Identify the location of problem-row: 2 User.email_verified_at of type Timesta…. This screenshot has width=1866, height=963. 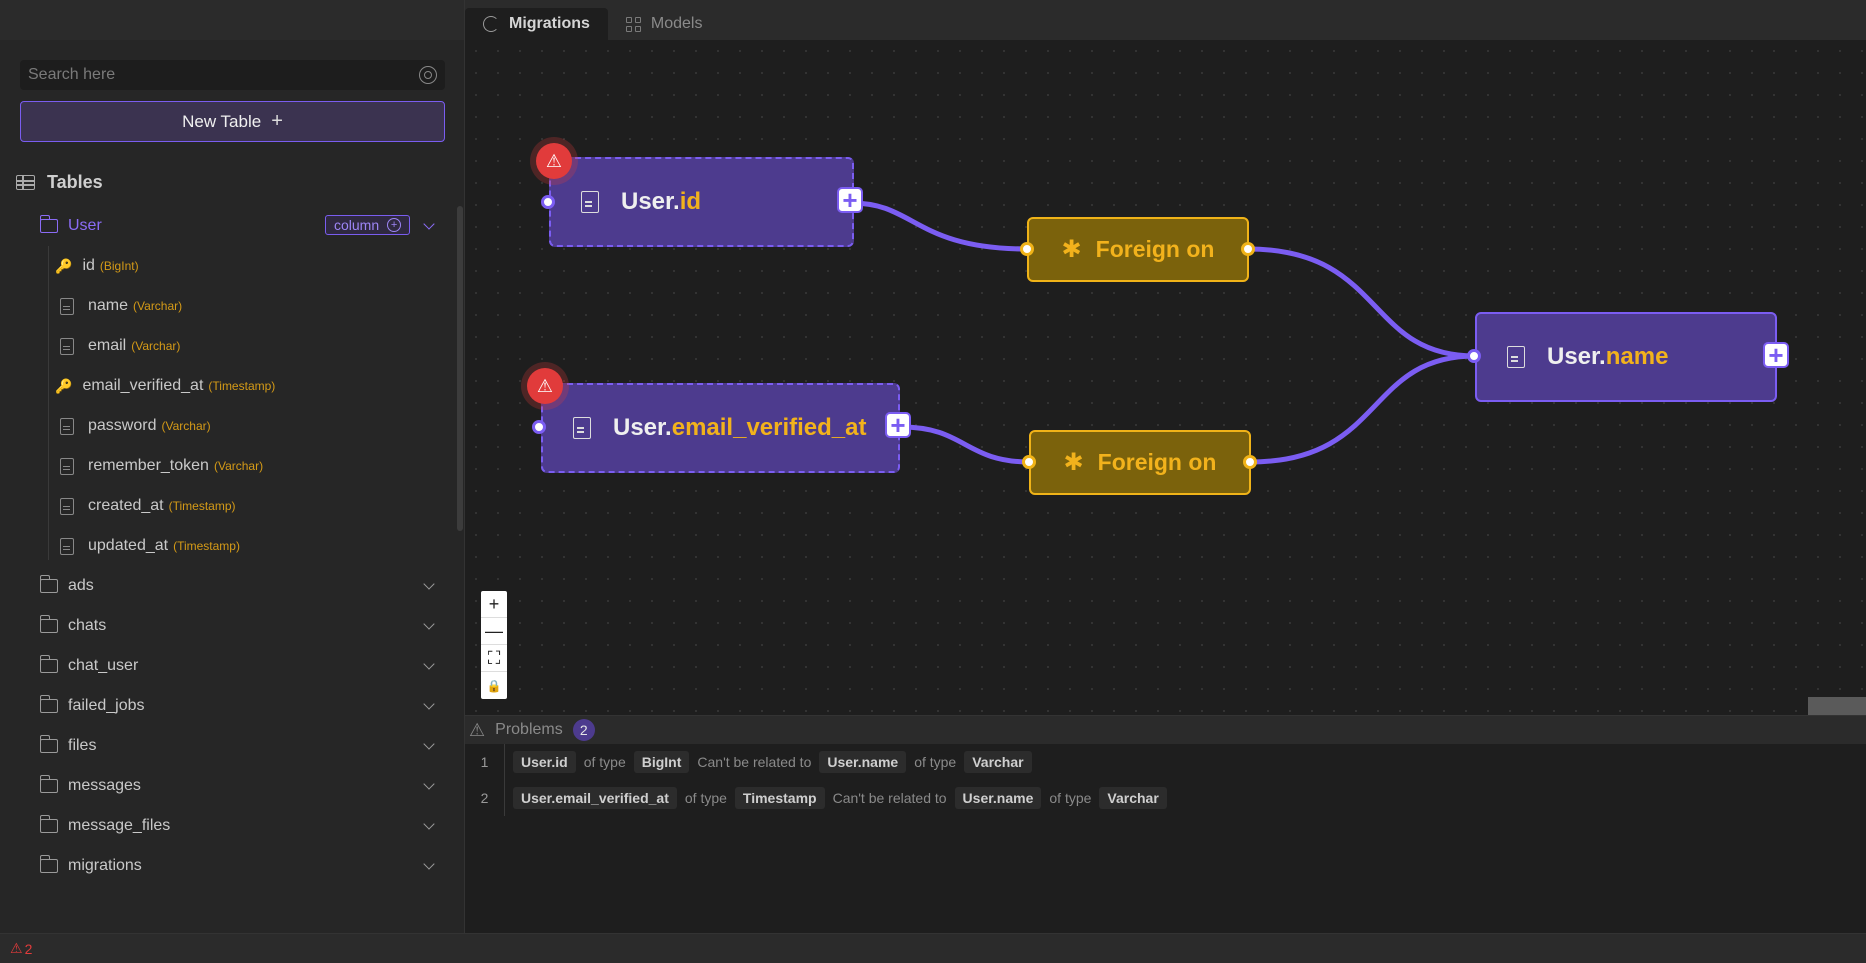
(1165, 798).